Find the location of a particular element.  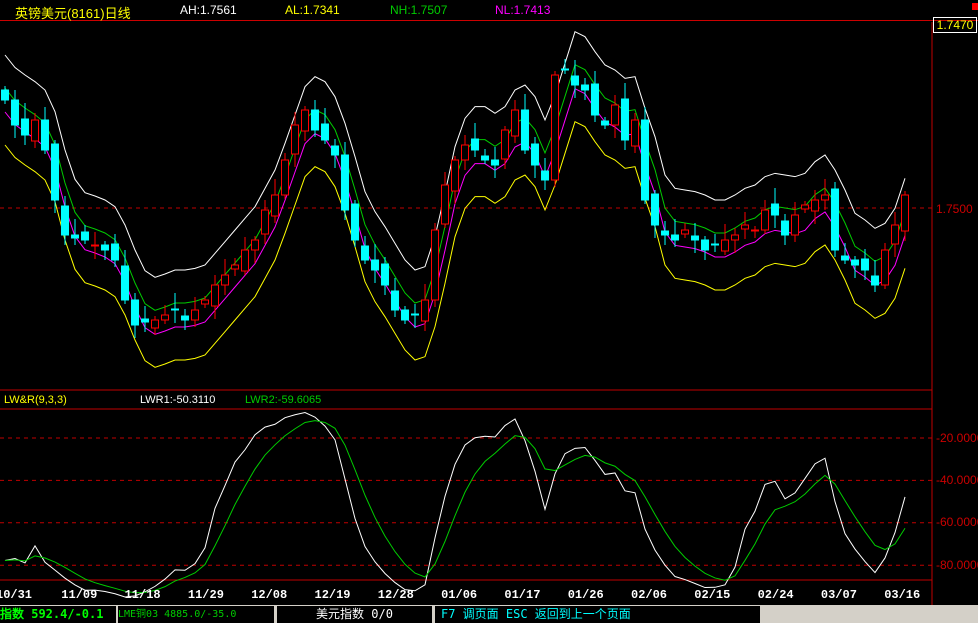

sub-tick-label: -20.0000 is located at coordinates (957, 438).